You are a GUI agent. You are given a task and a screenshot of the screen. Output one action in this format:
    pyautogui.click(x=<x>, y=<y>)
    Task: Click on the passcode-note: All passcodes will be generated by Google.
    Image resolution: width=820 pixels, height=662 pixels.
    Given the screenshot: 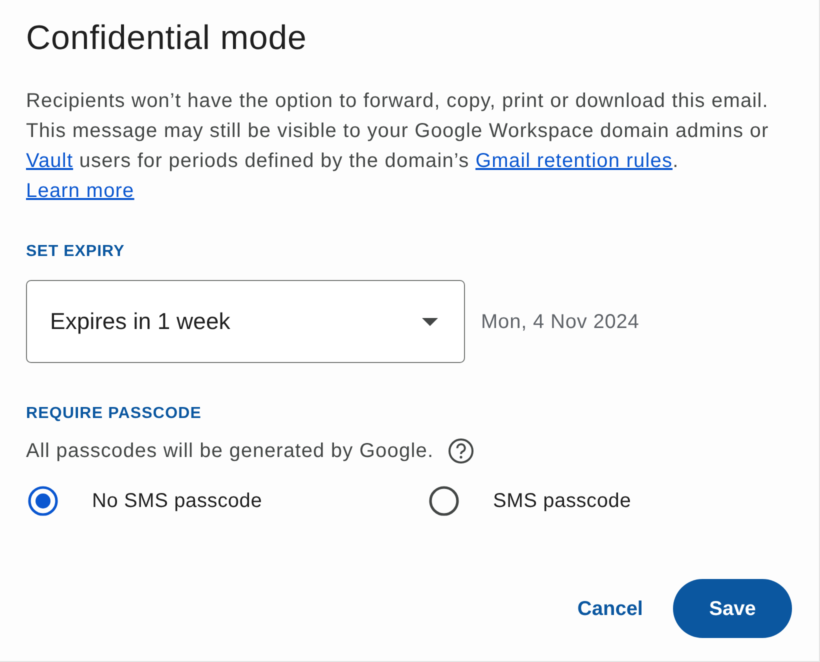 What is the action you would take?
    pyautogui.click(x=230, y=451)
    